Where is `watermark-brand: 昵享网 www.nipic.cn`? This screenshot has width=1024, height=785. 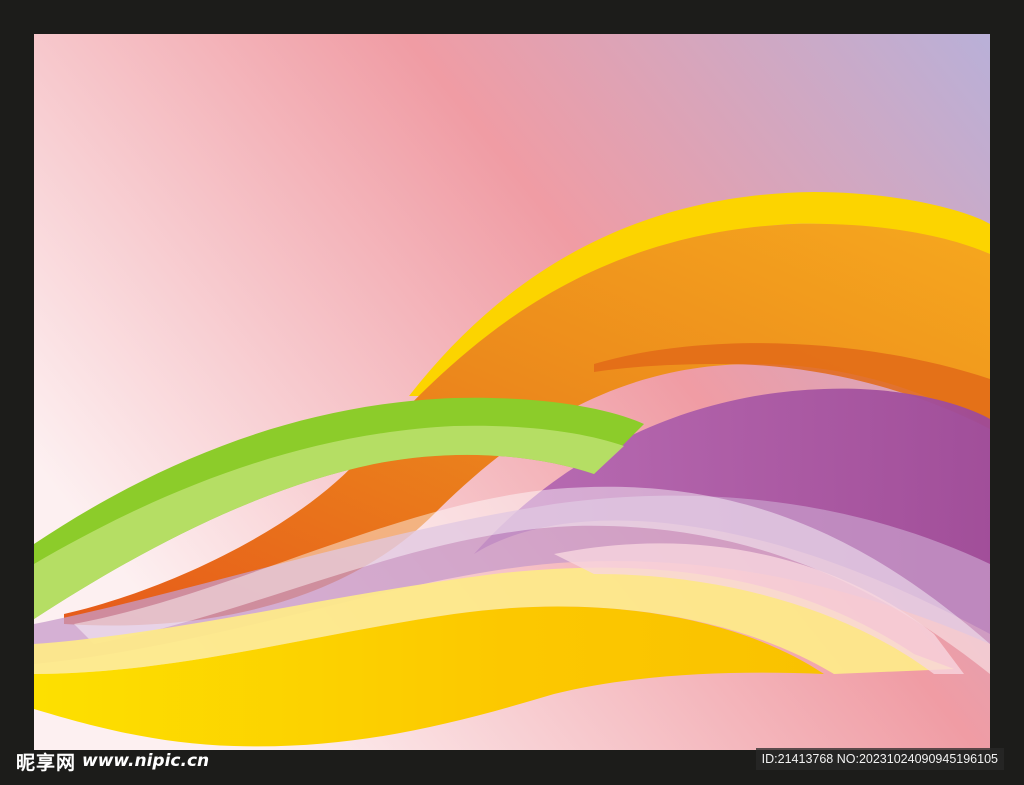
watermark-brand: 昵享网 www.nipic.cn is located at coordinates (112, 761).